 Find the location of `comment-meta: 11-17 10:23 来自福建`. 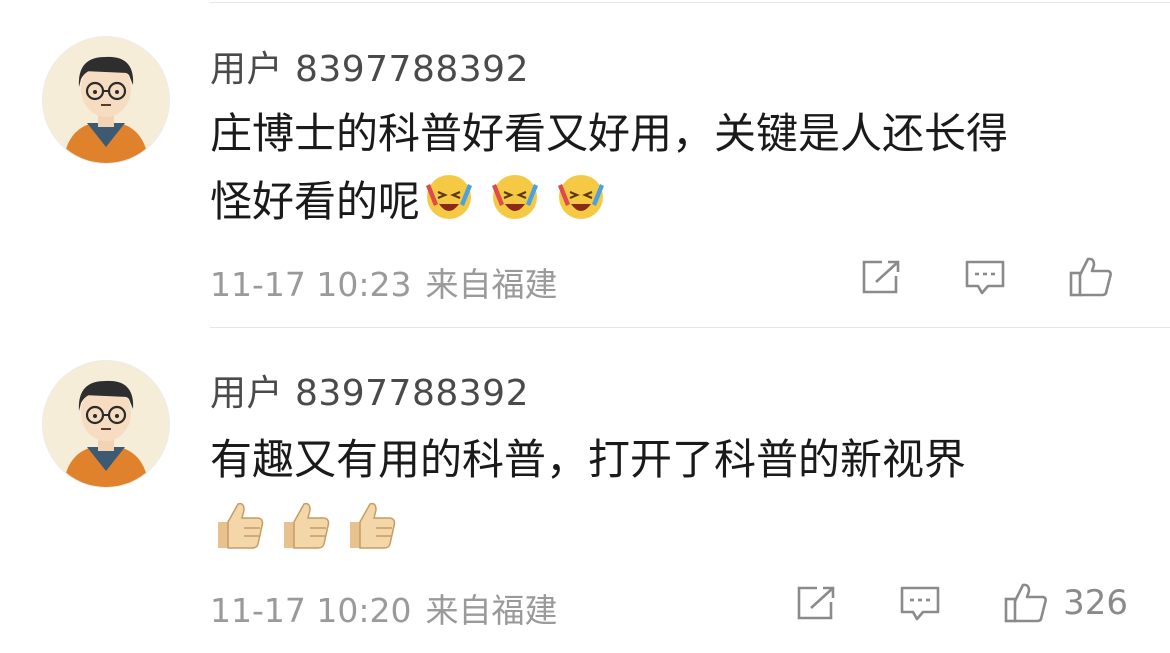

comment-meta: 11-17 10:23 来自福建 is located at coordinates (383, 282).